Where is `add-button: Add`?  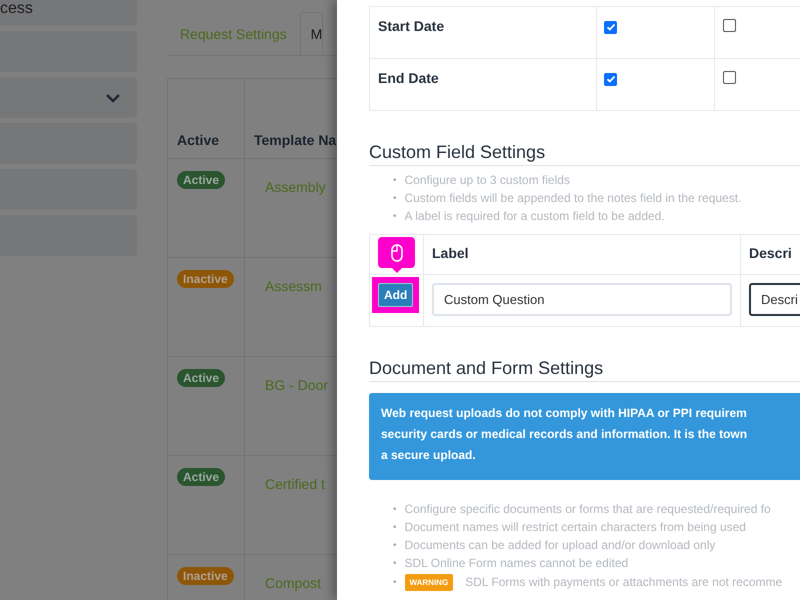 add-button: Add is located at coordinates (396, 295).